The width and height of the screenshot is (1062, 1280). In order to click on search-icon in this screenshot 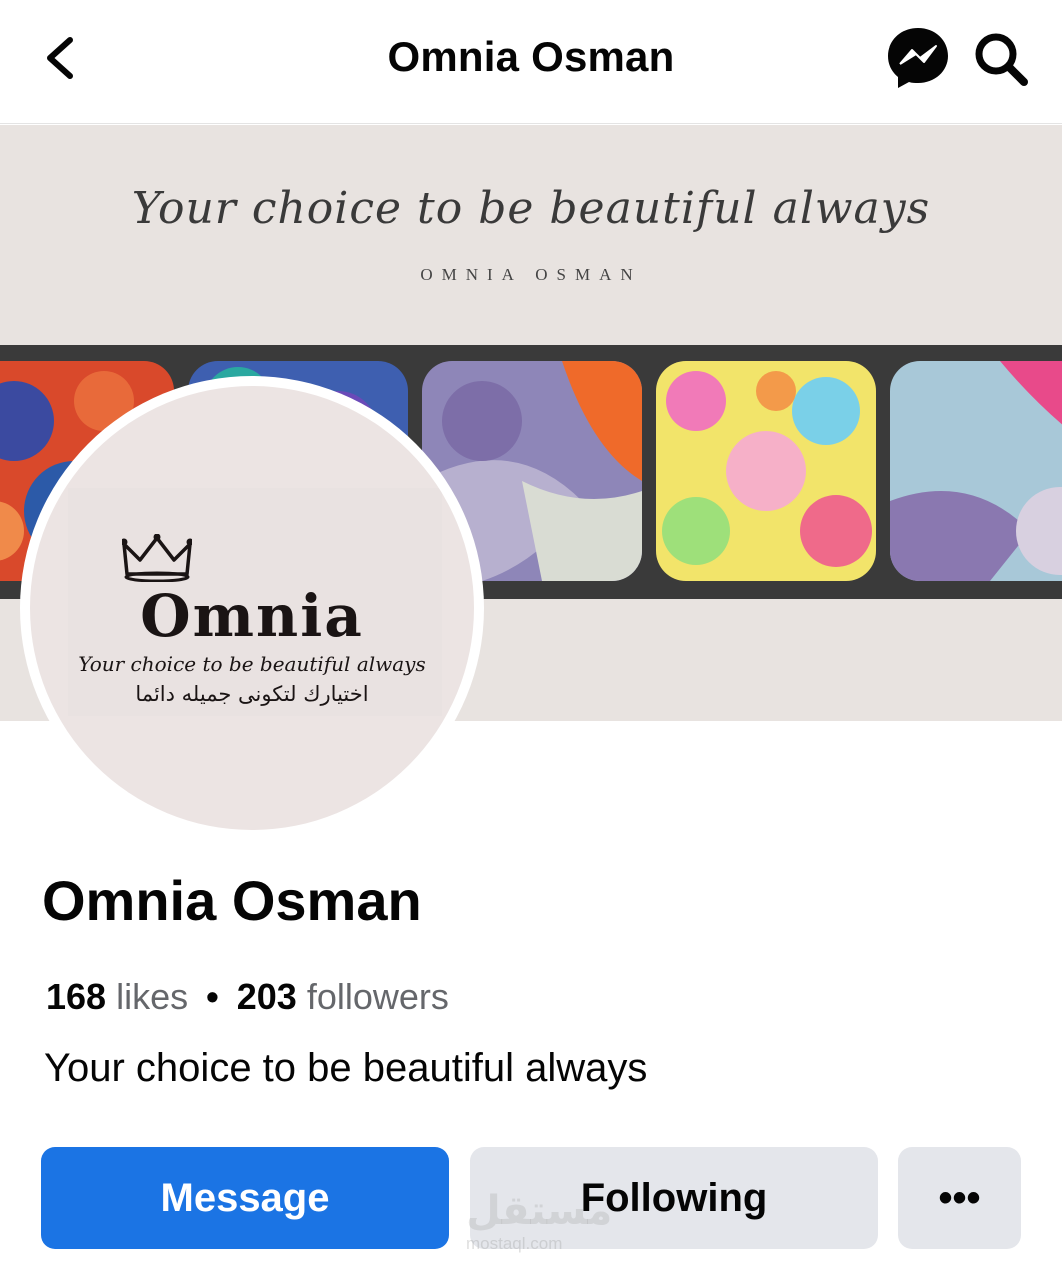, I will do `click(1001, 59)`.